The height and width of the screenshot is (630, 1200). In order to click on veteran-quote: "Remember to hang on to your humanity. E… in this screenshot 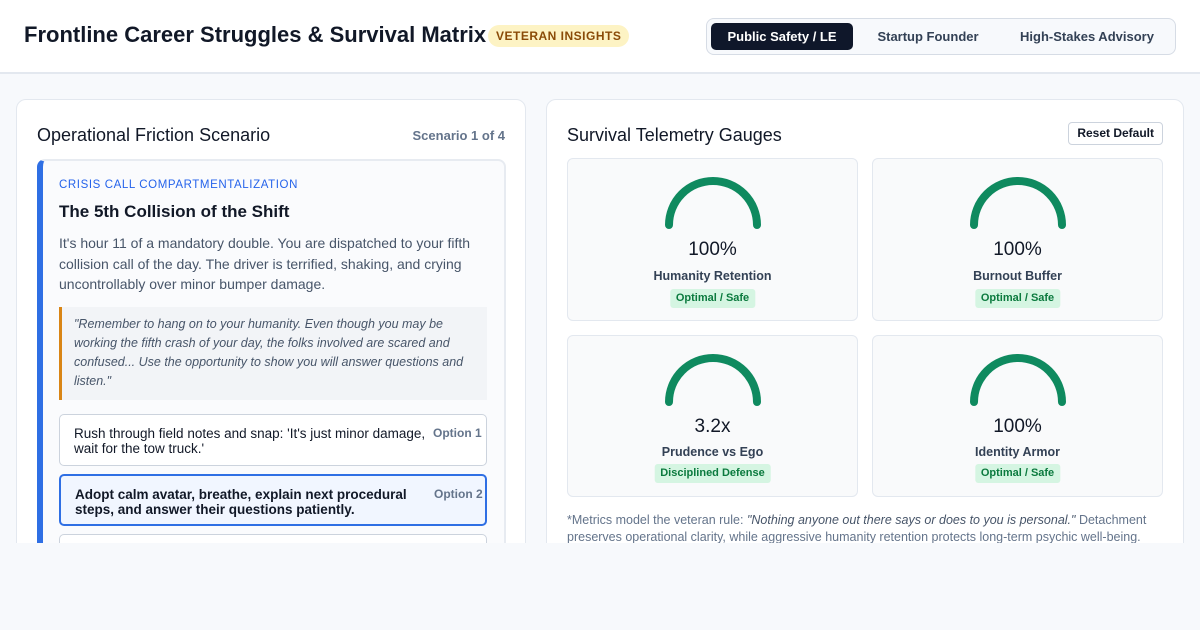, I will do `click(273, 353)`.